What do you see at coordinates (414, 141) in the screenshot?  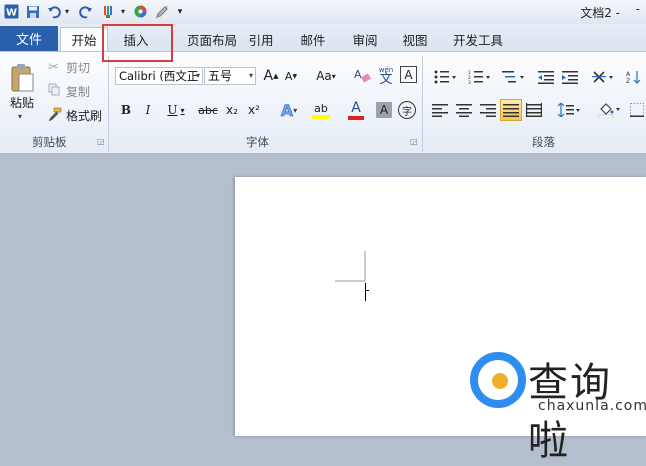 I see `font-launcher-icon: ◲` at bounding box center [414, 141].